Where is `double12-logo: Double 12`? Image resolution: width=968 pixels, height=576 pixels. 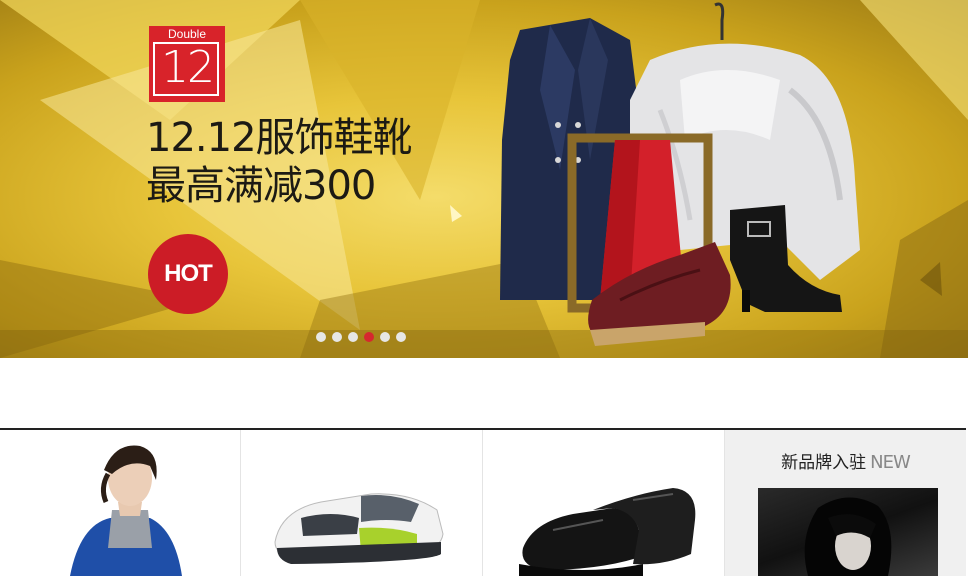
double12-logo: Double 12 is located at coordinates (187, 64).